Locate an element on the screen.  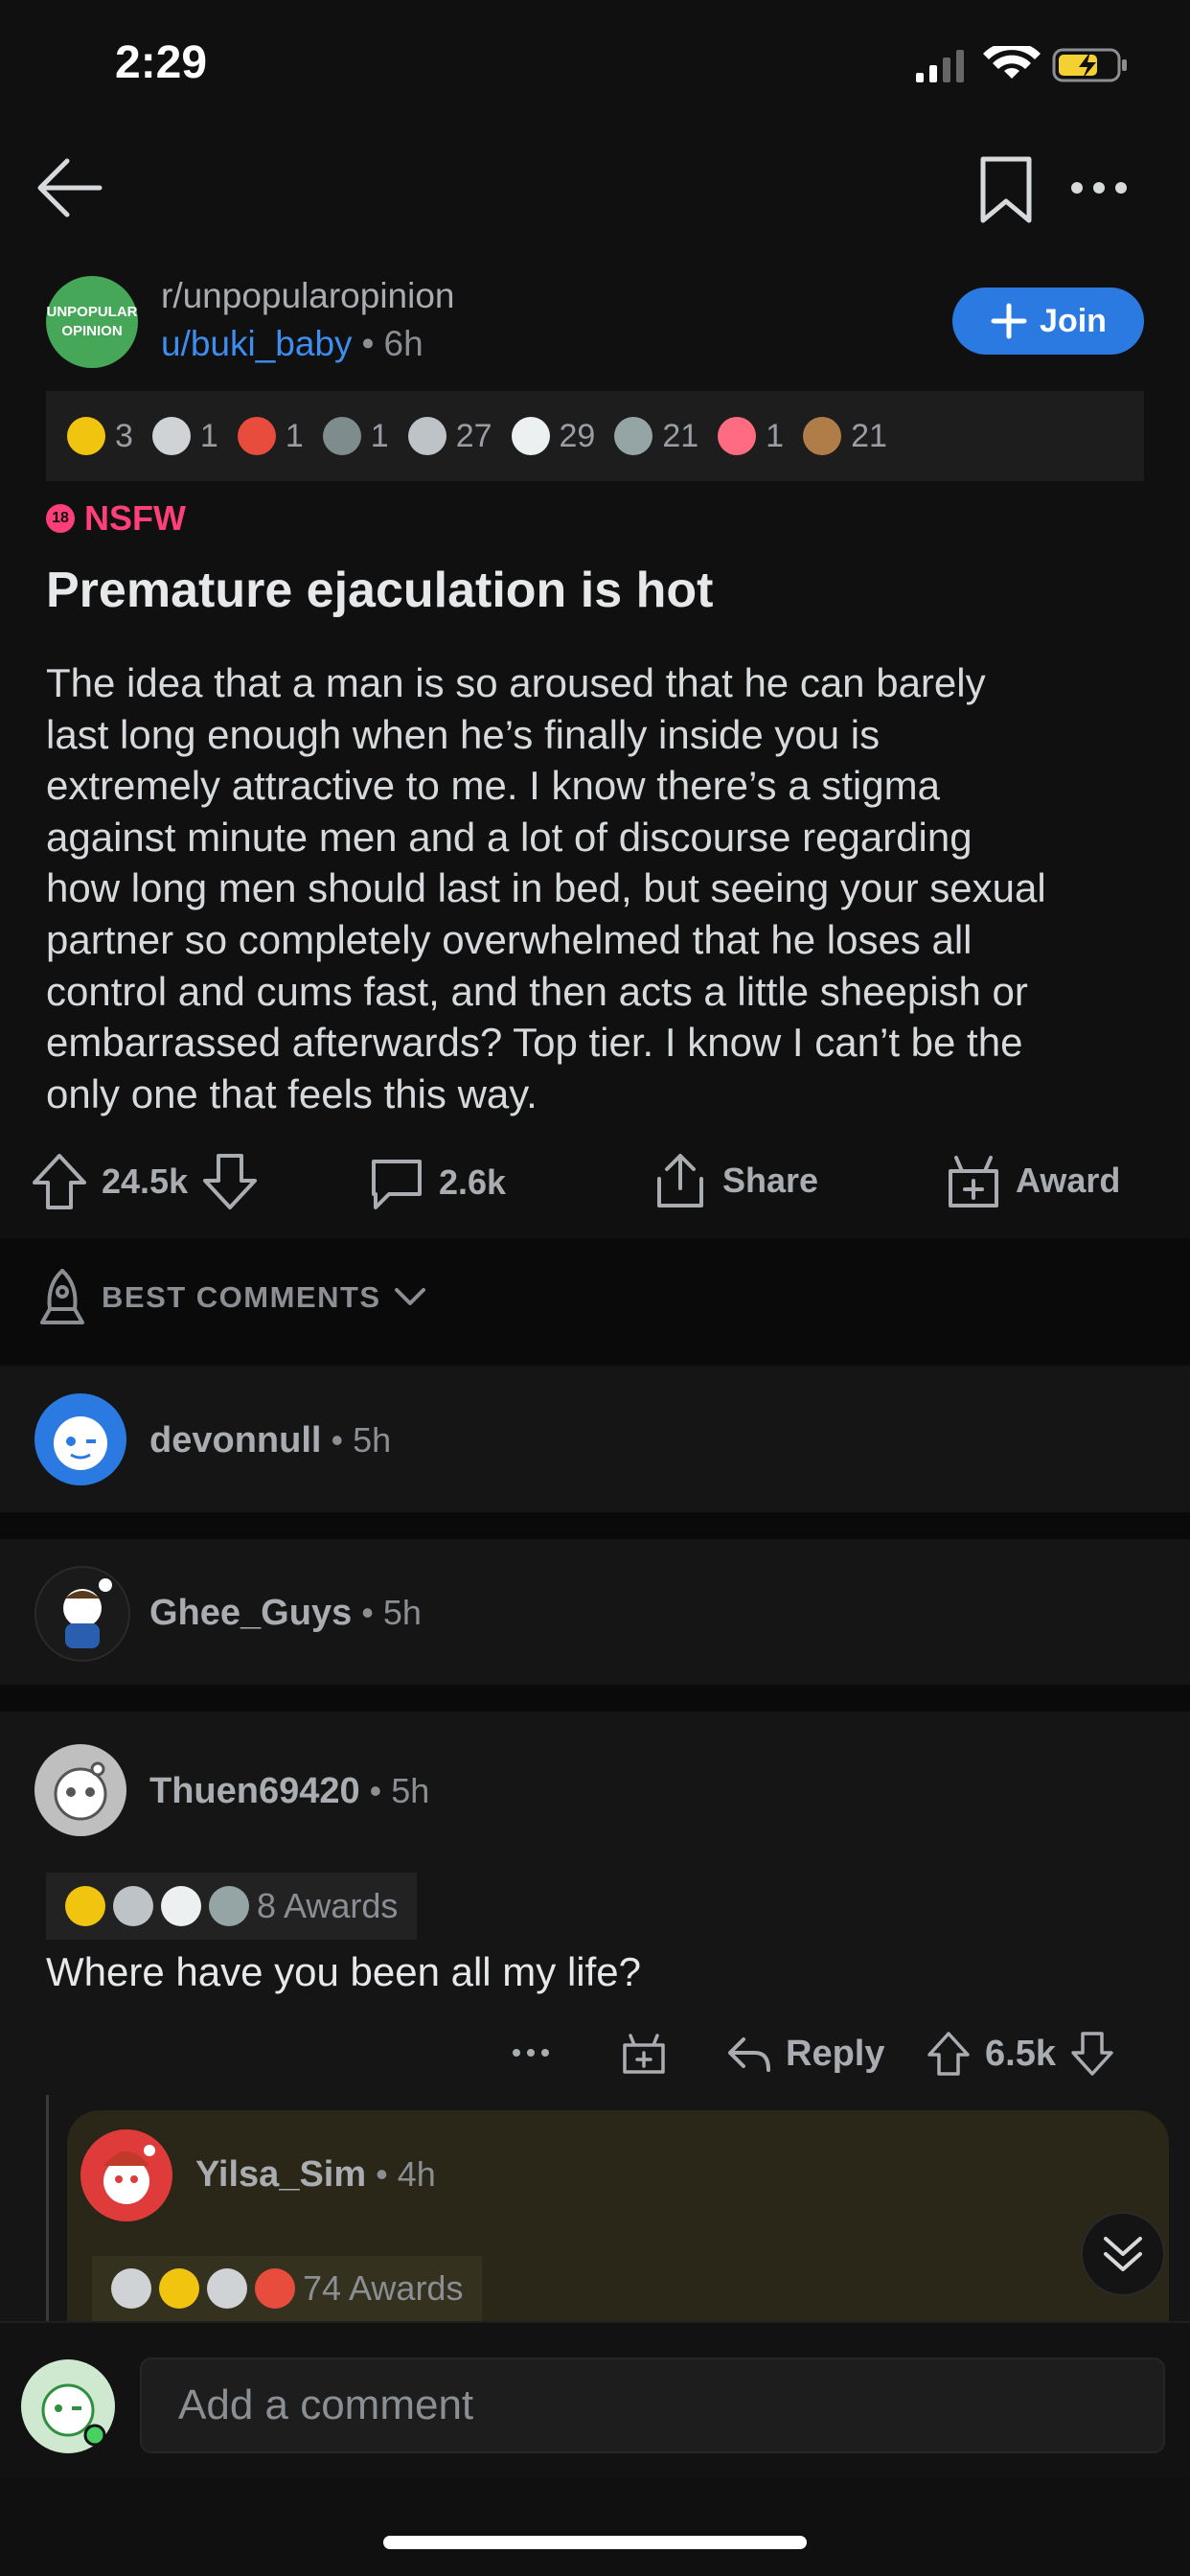
bear-award-icon is located at coordinates (823, 436).